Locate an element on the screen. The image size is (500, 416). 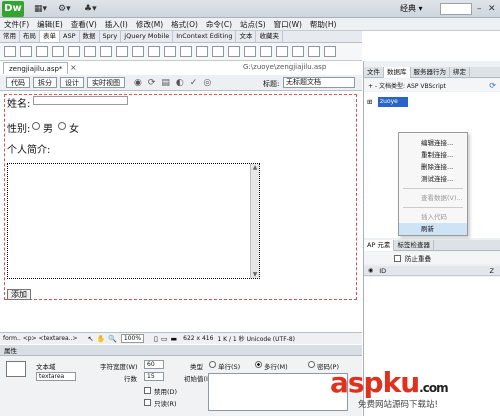
textarea-scrollbar: ▲ ▼ is located at coordinates (254, 221).